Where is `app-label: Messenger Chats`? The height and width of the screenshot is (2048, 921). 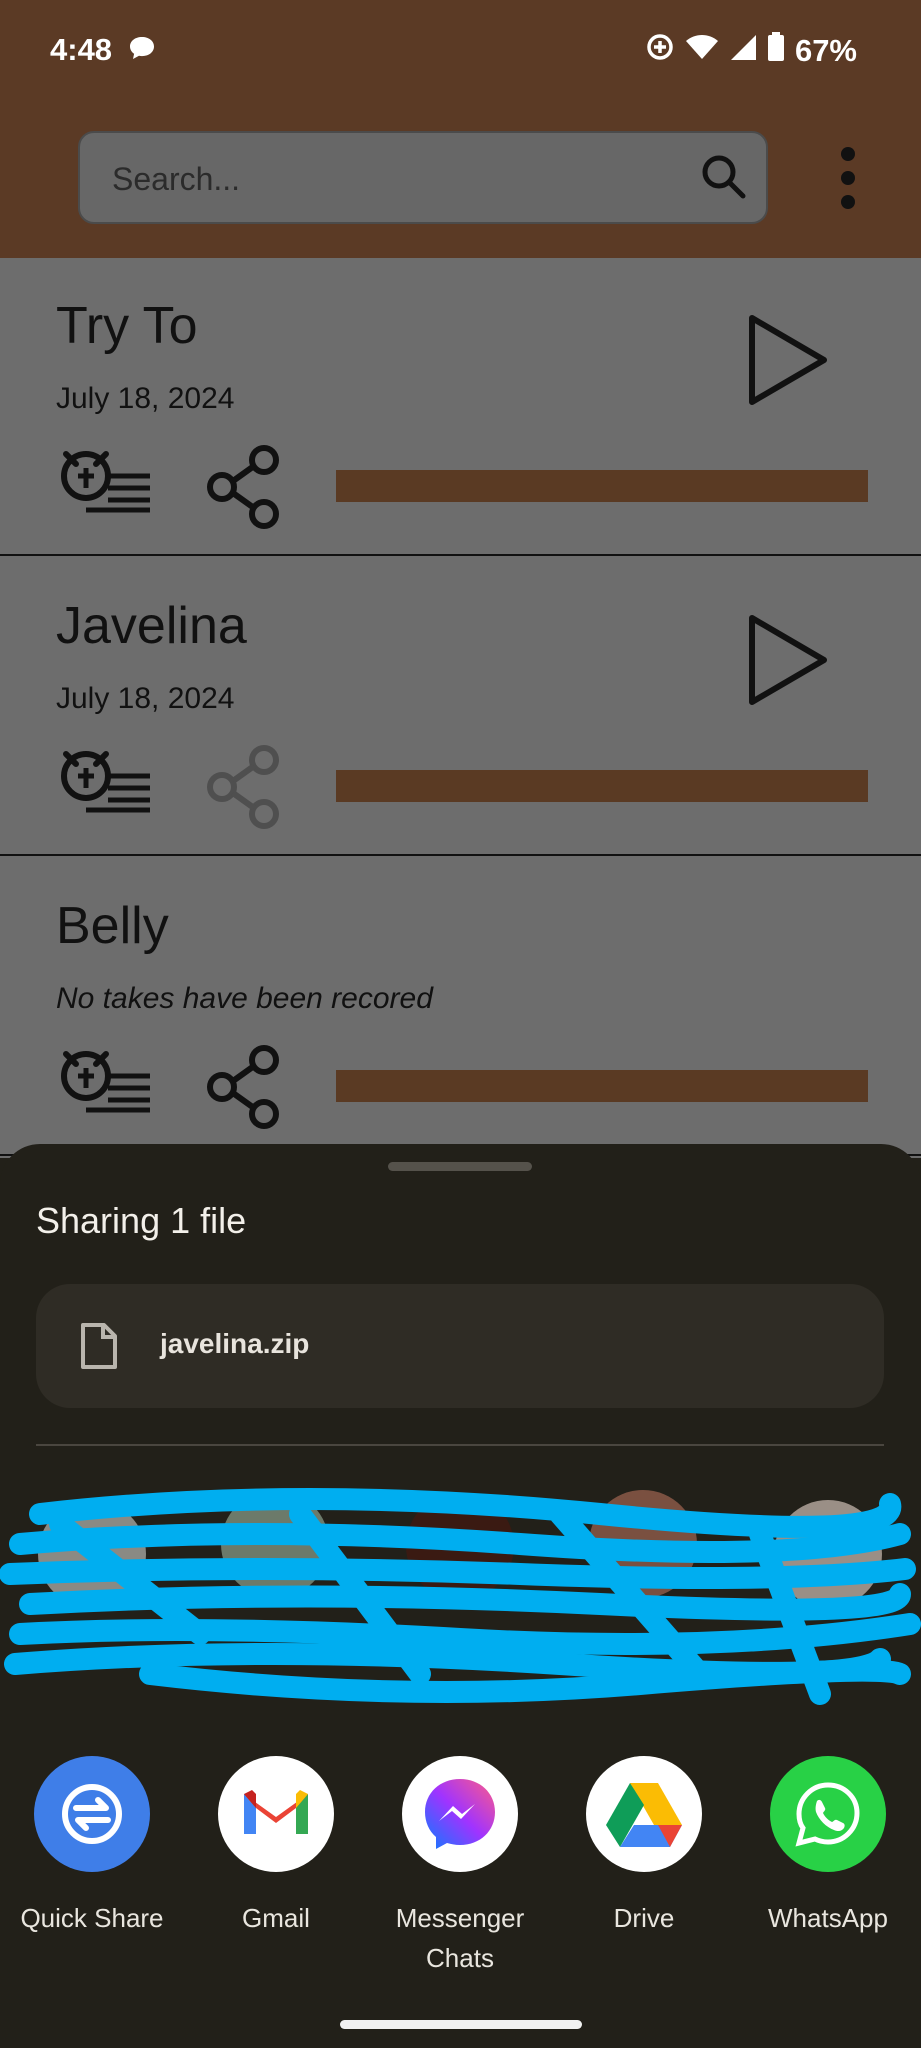
app-label: Messenger Chats is located at coordinates (460, 1938).